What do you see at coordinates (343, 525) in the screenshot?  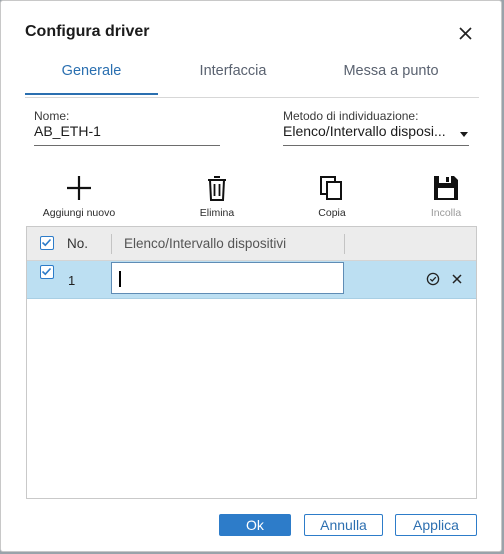 I see `cancel-button: Annulla` at bounding box center [343, 525].